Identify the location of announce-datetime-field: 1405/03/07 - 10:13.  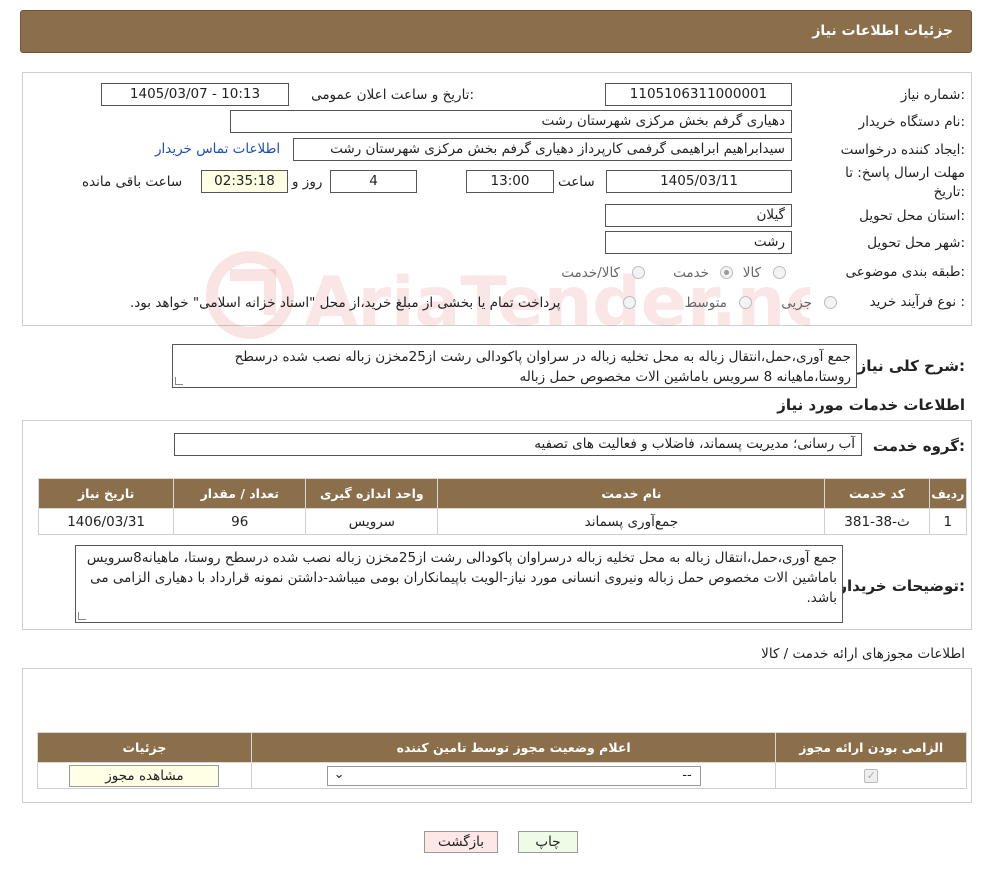
(195, 94).